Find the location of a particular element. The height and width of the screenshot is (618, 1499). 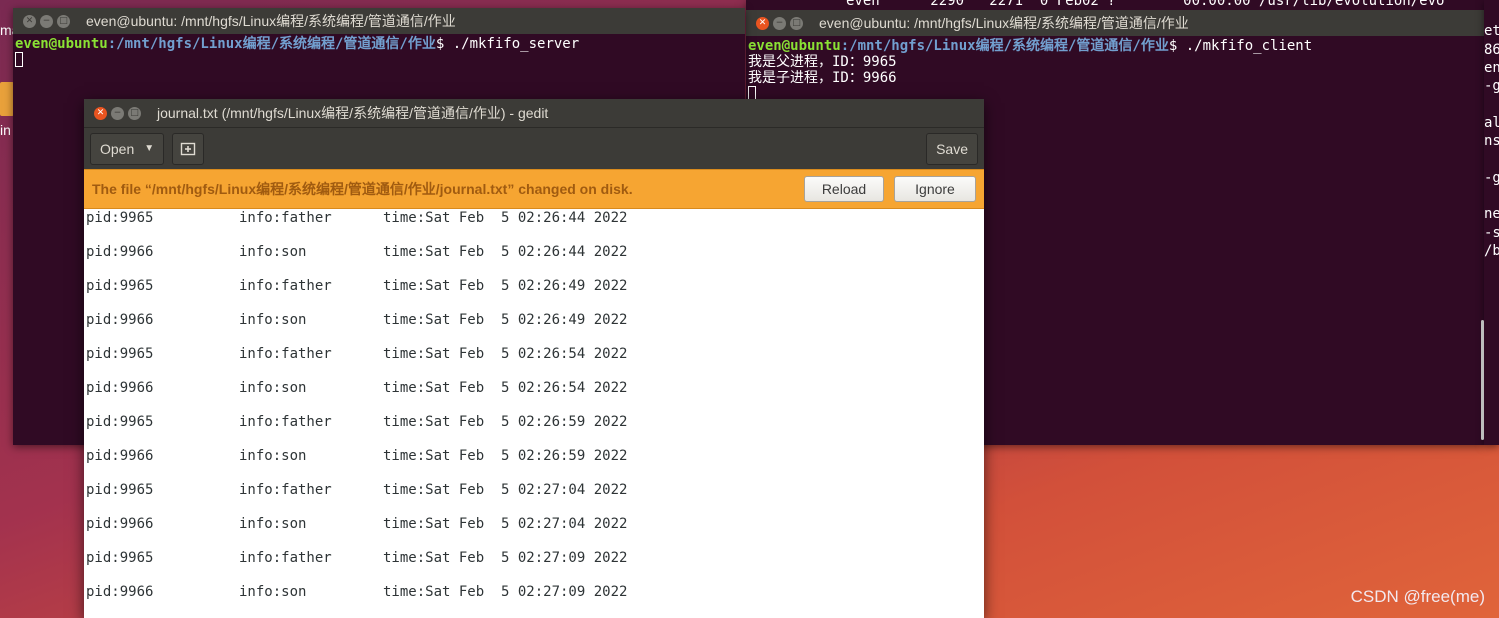

command-text: $ ./mkfifo_client is located at coordinates (1240, 46).